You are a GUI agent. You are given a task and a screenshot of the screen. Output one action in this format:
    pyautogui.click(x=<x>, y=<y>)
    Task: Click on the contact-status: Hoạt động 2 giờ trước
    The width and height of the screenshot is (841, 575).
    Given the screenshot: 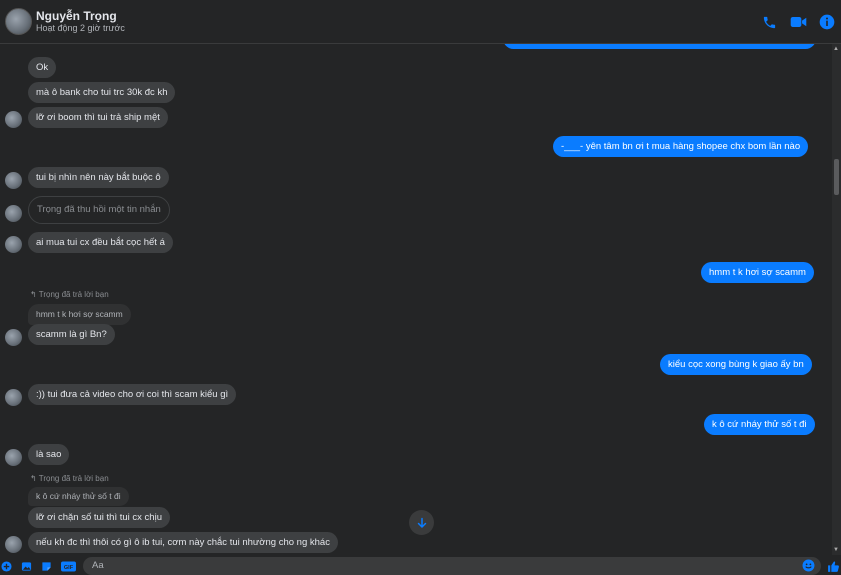 What is the action you would take?
    pyautogui.click(x=80, y=28)
    